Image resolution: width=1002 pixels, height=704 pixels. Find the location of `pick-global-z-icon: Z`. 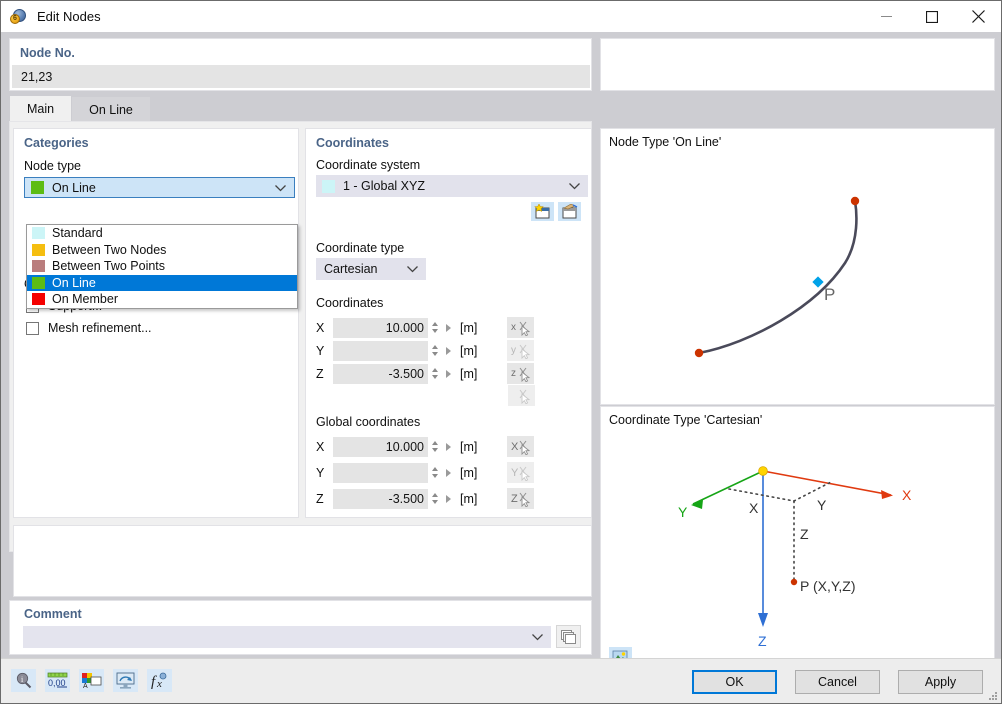

pick-global-z-icon: Z is located at coordinates (520, 498).